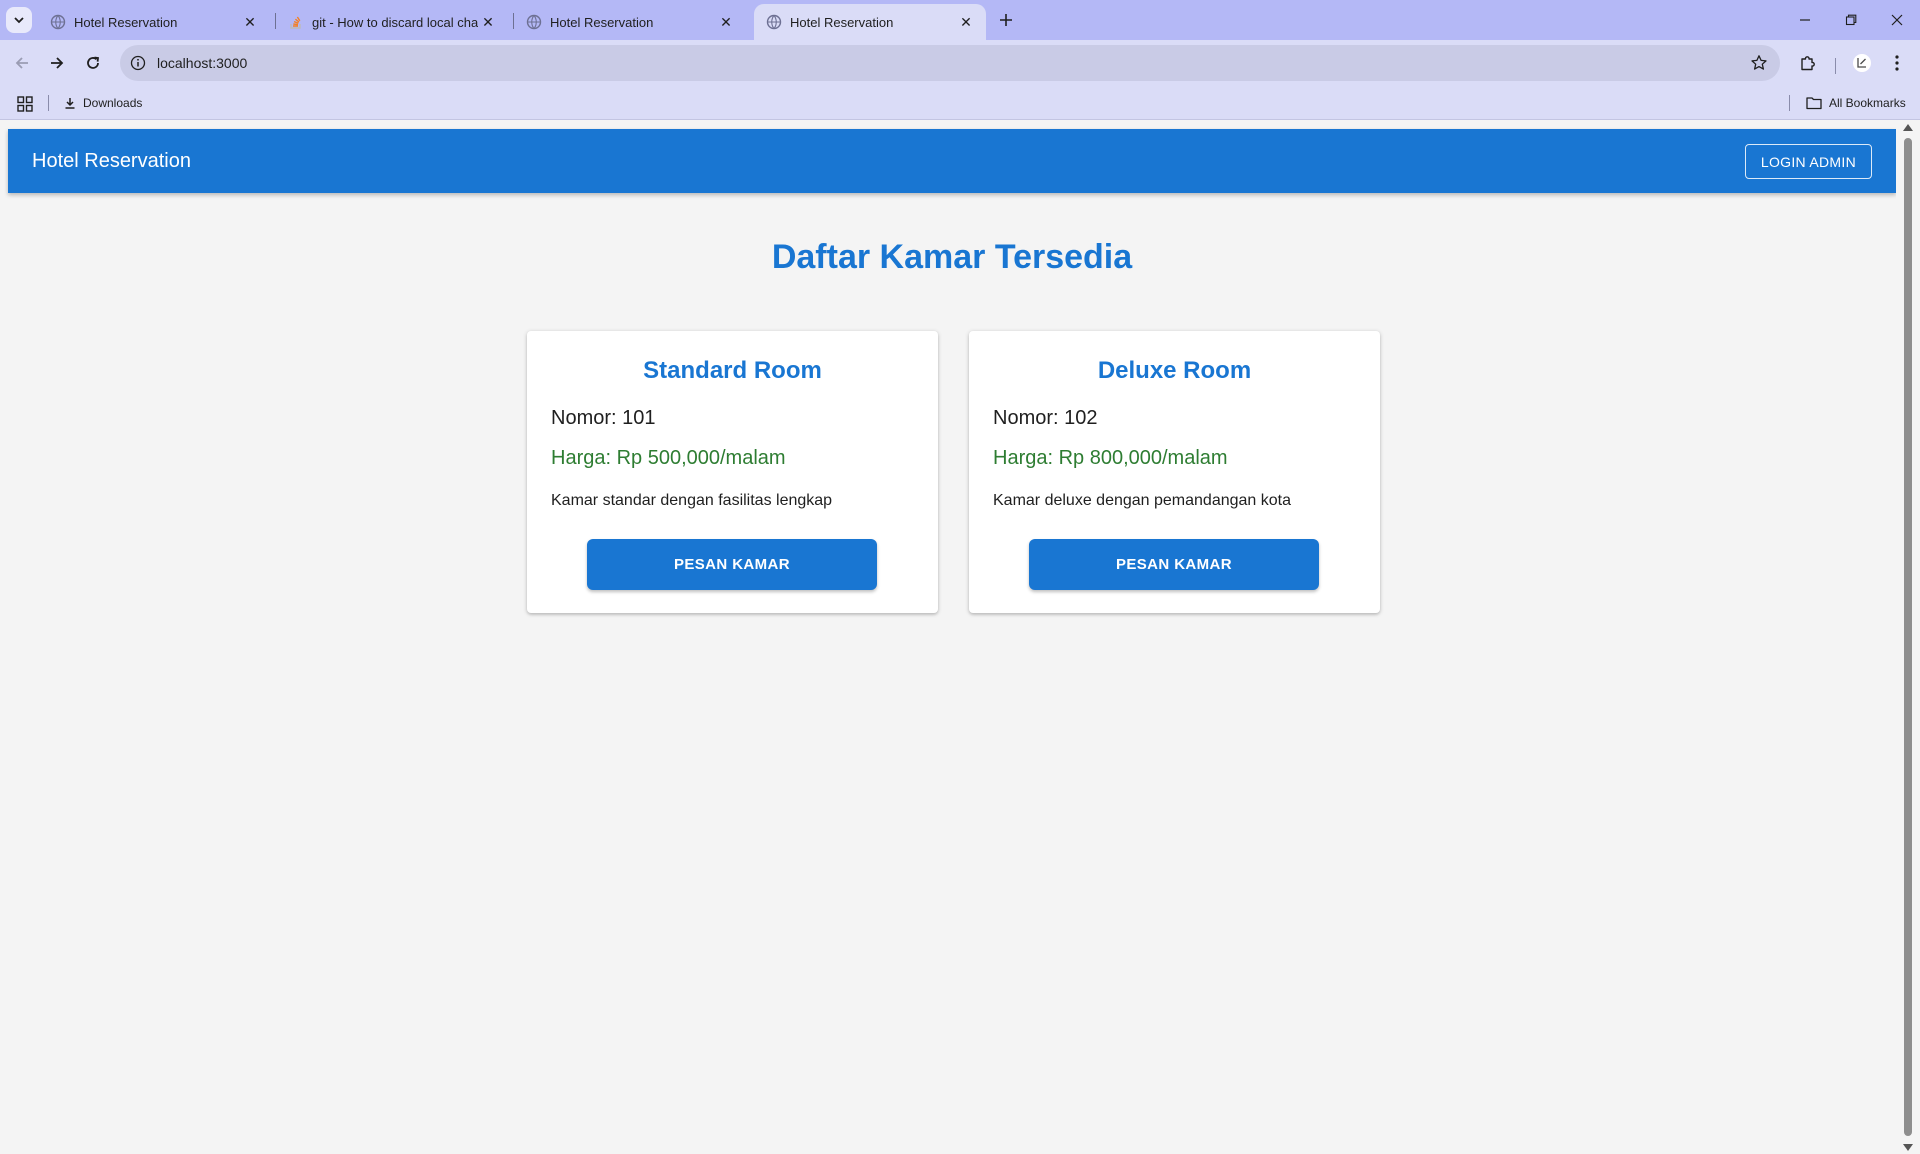 Image resolution: width=1920 pixels, height=1154 pixels. I want to click on tab-hotel-reservation-2: Hotel Reservation ✕, so click(630, 22).